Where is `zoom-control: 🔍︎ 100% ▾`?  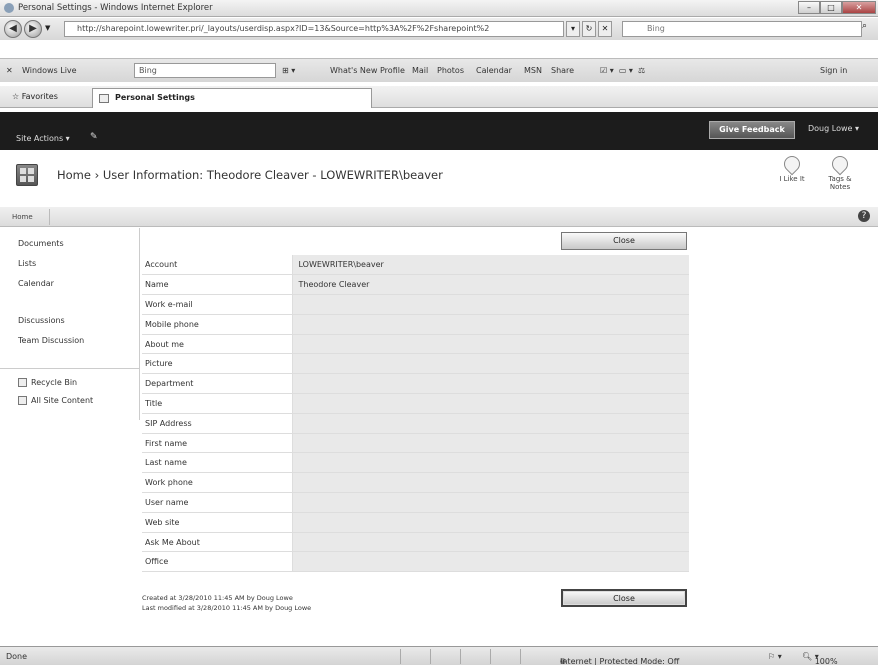
zoom-control: 🔍︎ 100% ▾ is located at coordinates (820, 658).